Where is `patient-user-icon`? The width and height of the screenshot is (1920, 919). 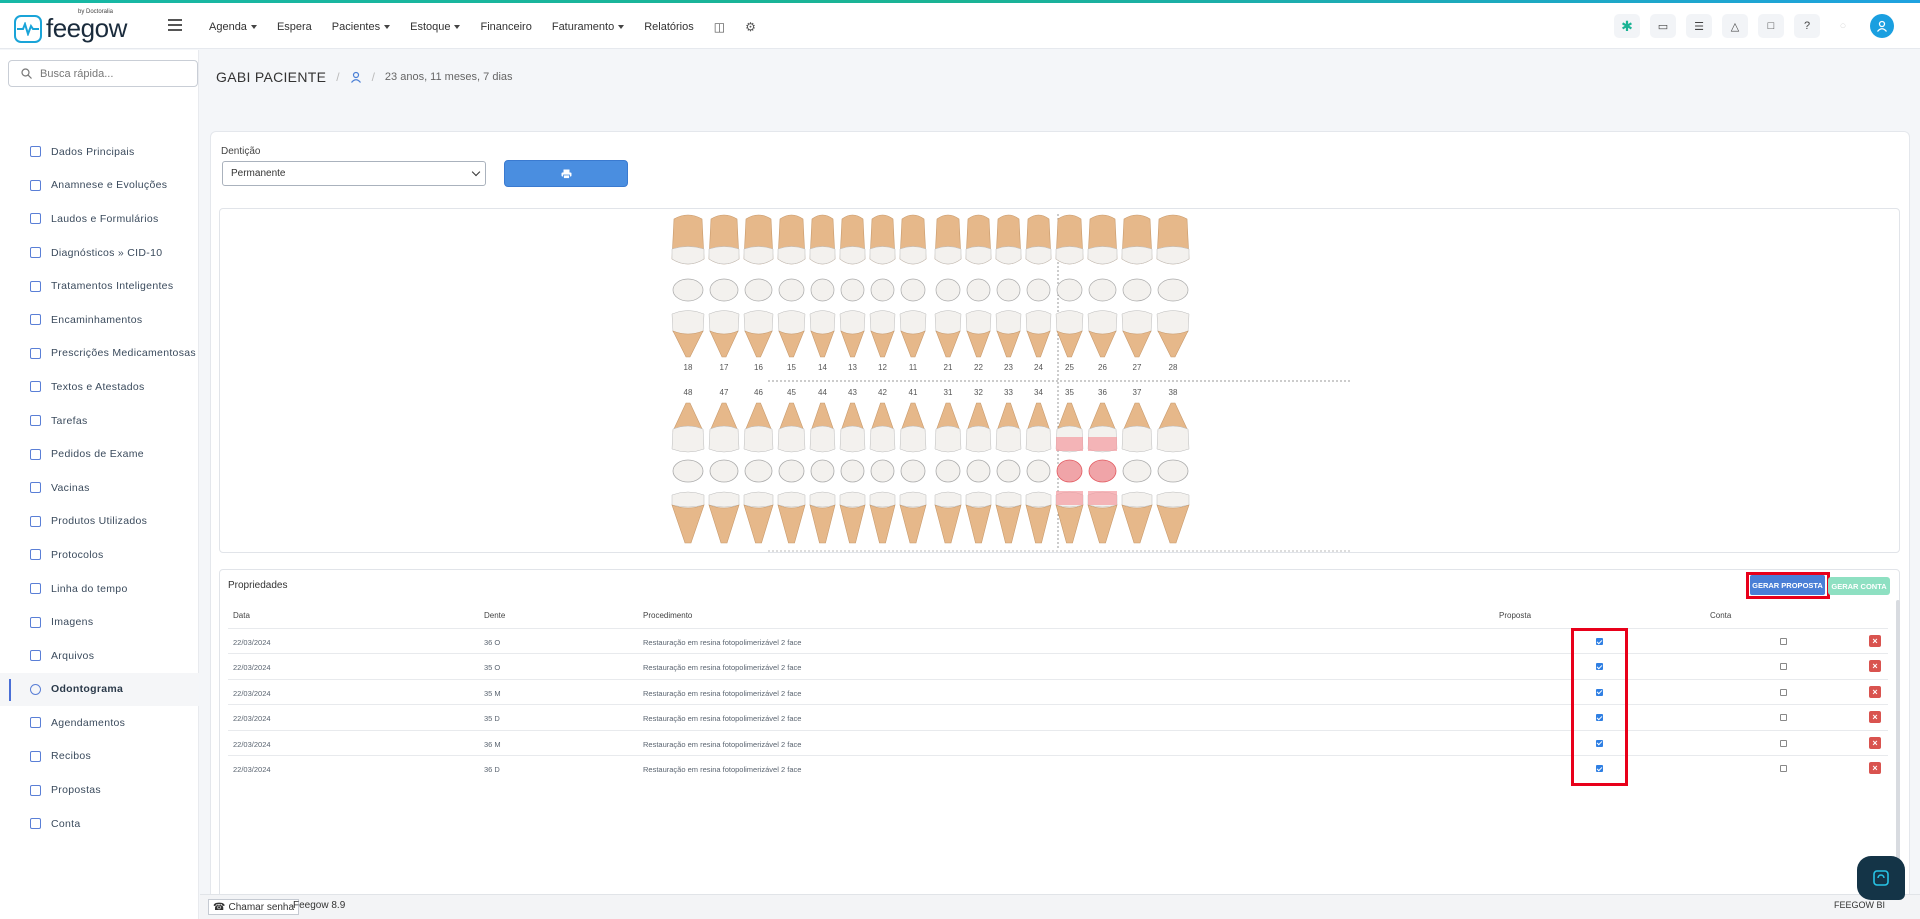 patient-user-icon is located at coordinates (356, 77).